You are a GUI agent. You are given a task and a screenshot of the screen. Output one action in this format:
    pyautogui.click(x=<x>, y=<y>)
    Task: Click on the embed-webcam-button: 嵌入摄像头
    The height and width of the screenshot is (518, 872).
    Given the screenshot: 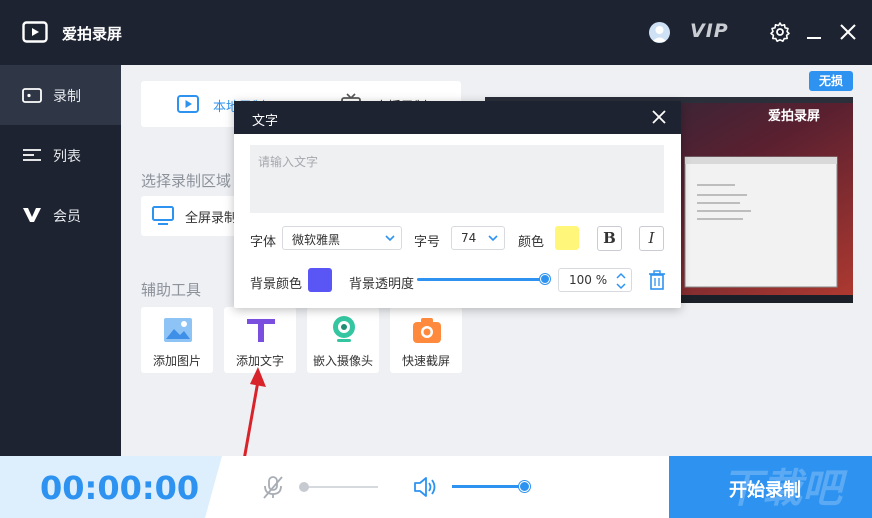 What is the action you would take?
    pyautogui.click(x=343, y=340)
    